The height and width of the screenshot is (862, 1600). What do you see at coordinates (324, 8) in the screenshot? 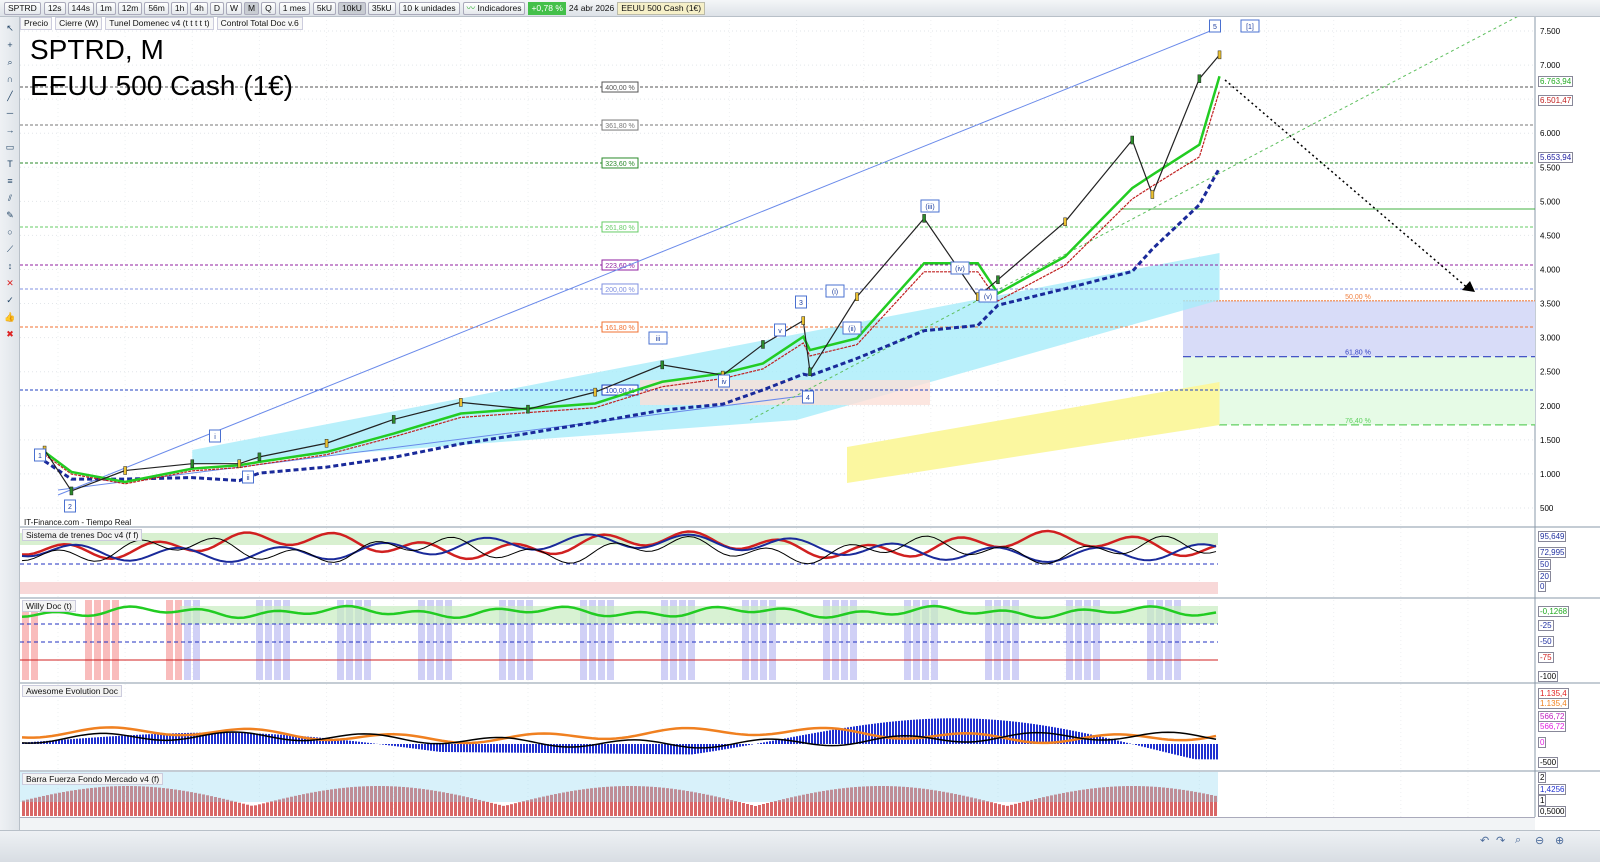
I see `volume-button-5kU: 5kU` at bounding box center [324, 8].